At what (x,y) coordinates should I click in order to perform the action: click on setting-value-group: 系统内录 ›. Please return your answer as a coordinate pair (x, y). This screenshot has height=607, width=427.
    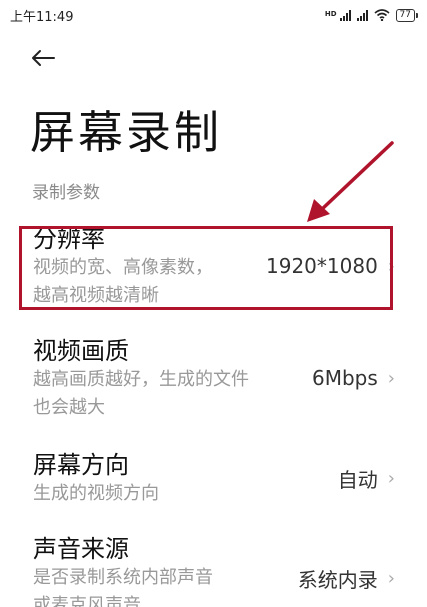
    Looking at the image, I should click on (346, 578).